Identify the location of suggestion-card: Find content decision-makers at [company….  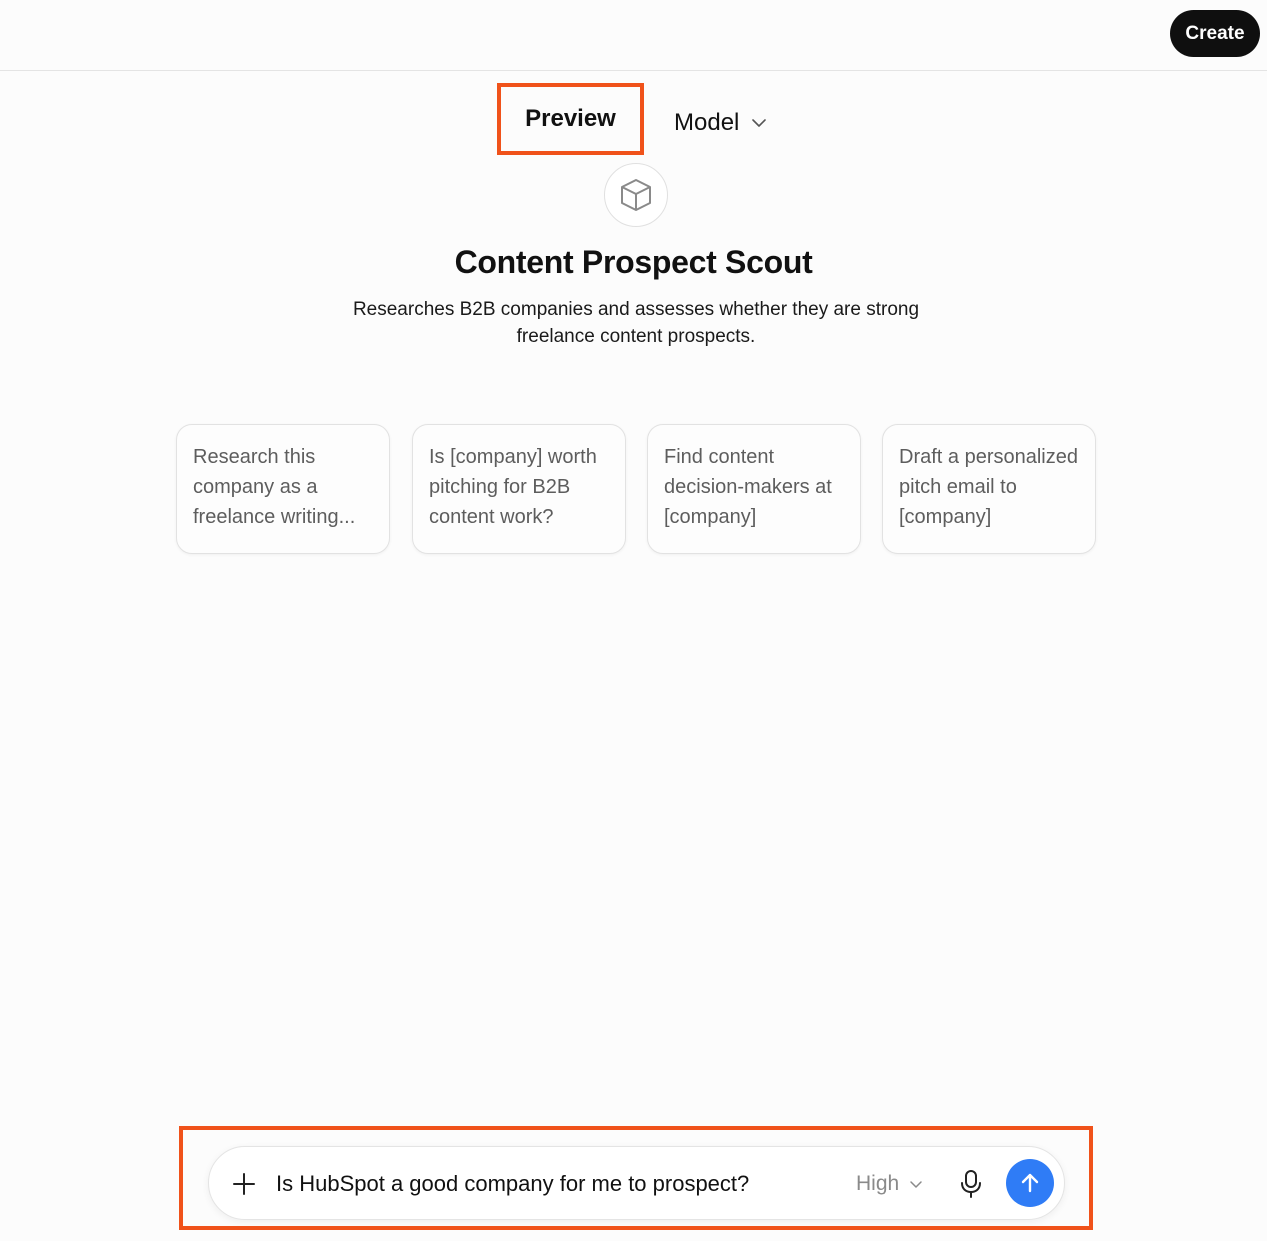
(754, 489).